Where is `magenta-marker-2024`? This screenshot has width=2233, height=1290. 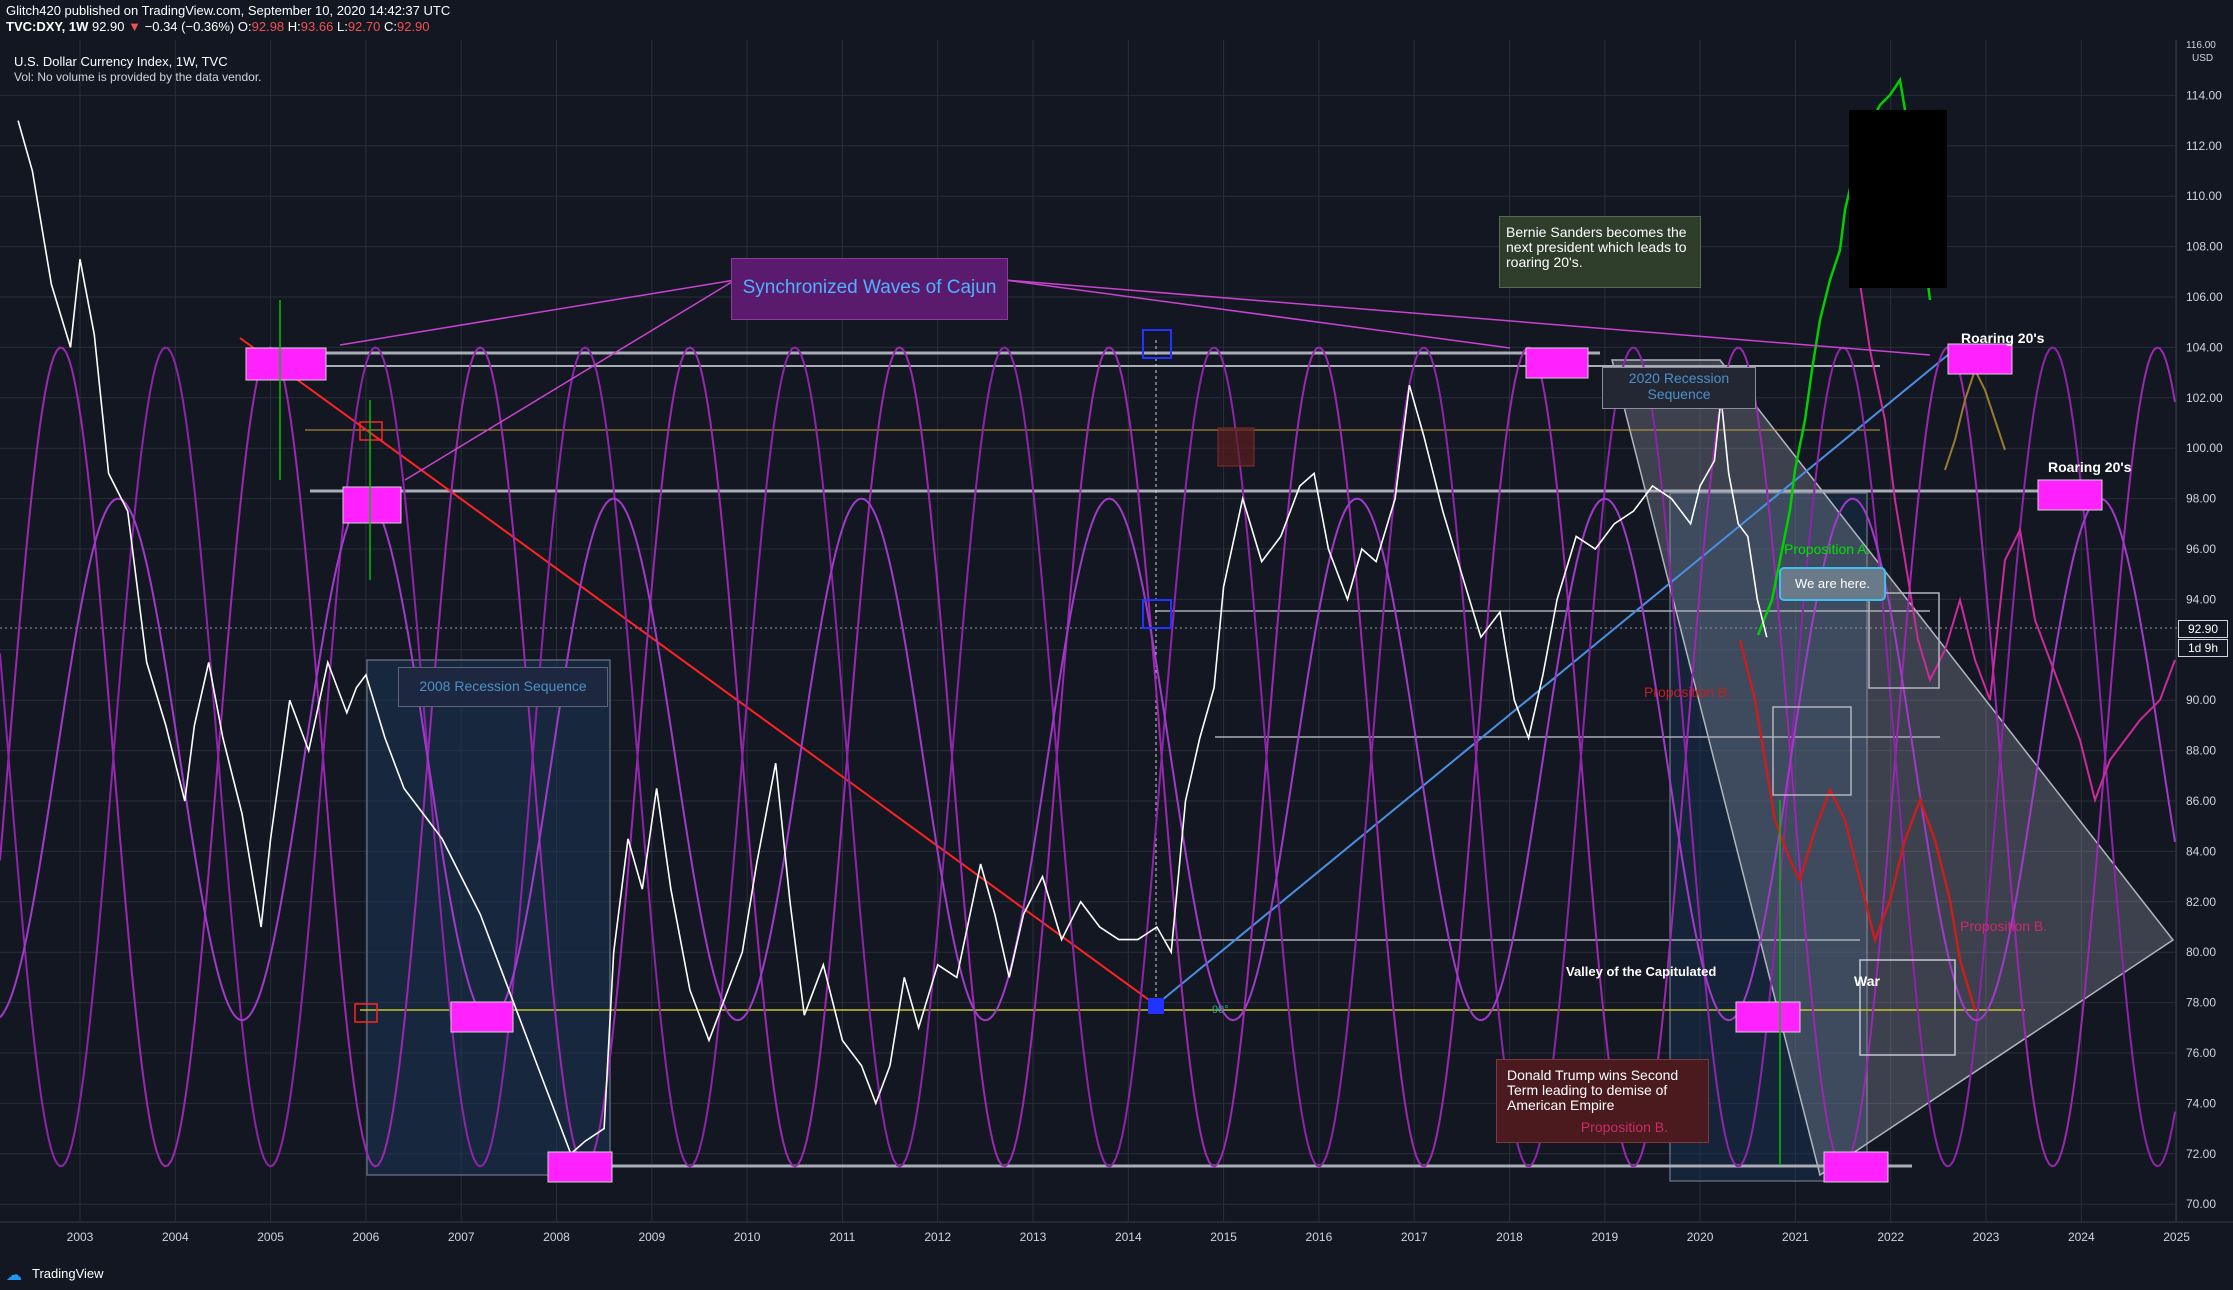
magenta-marker-2024 is located at coordinates (2070, 495).